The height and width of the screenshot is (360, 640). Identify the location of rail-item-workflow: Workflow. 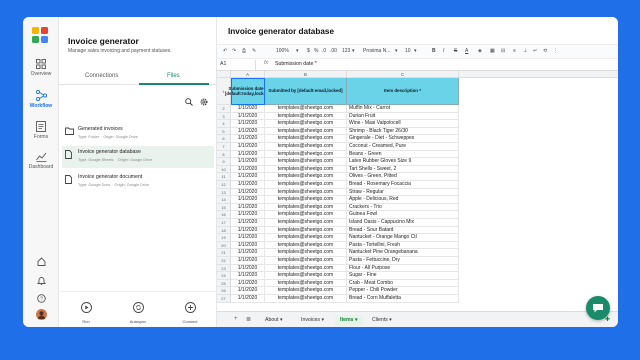
(41, 99).